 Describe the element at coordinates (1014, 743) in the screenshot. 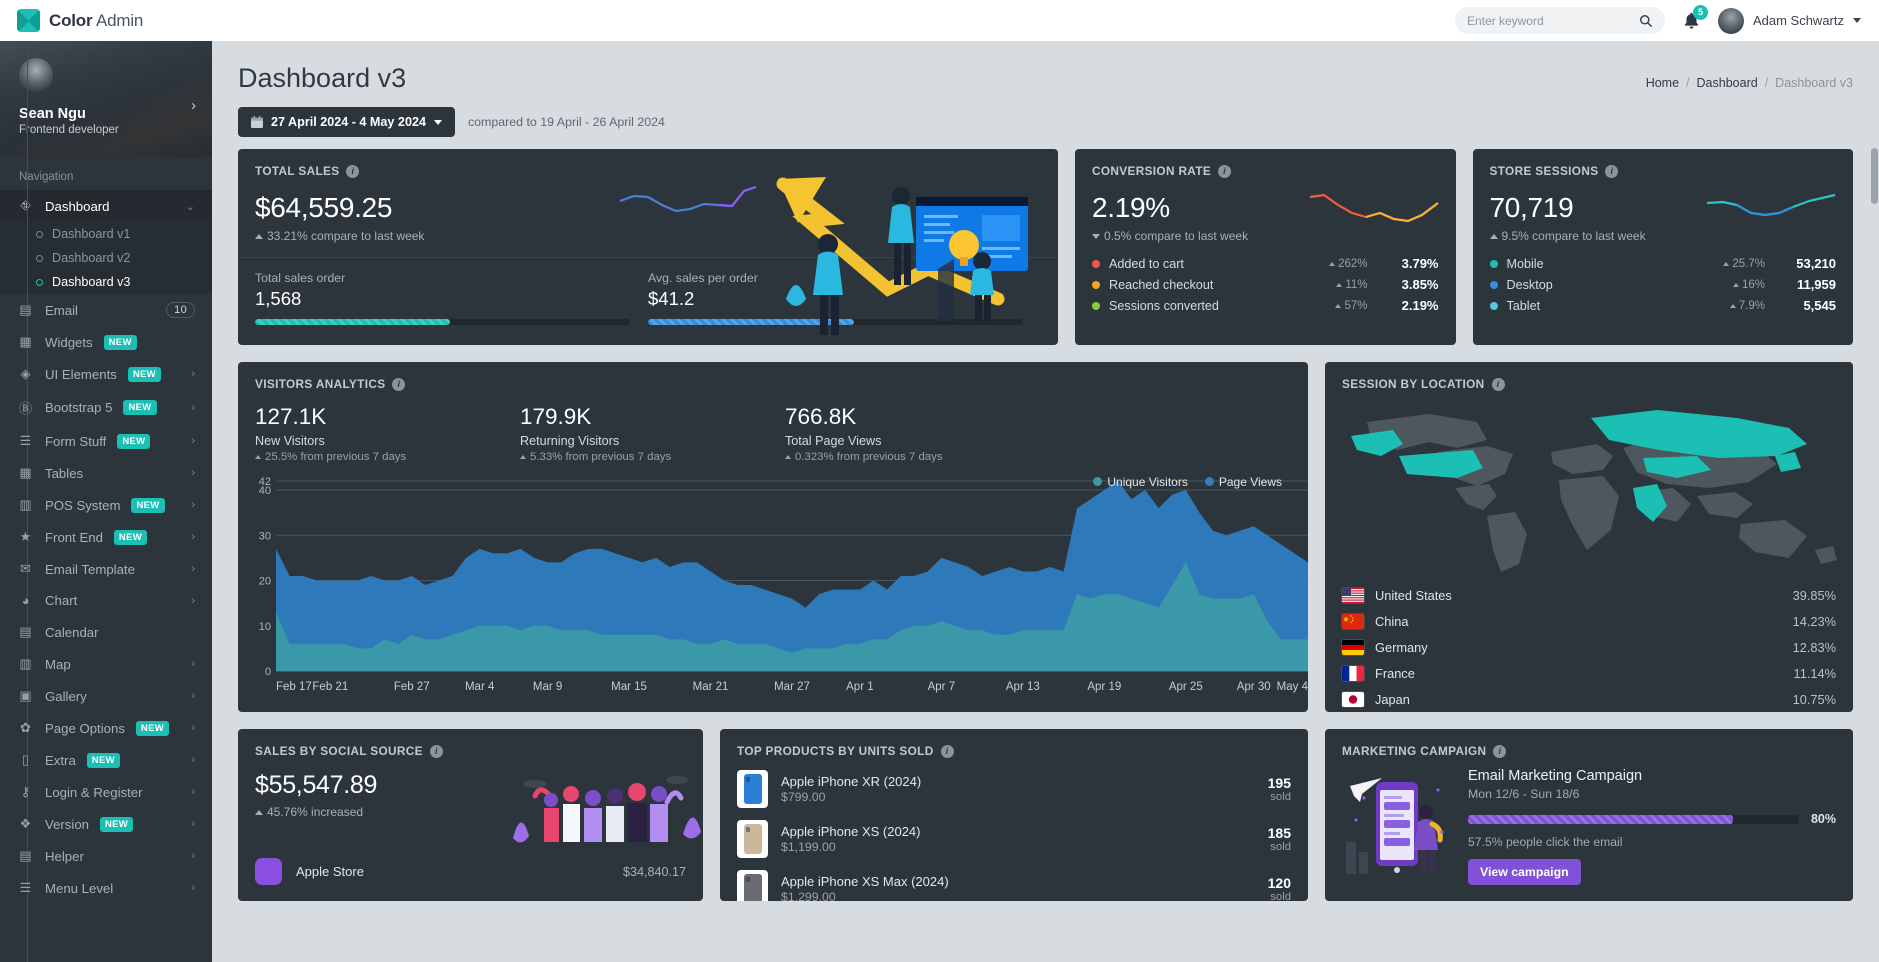

I see `card-title: TOP PRODUCTS BY UNITS SOLD i` at that location.